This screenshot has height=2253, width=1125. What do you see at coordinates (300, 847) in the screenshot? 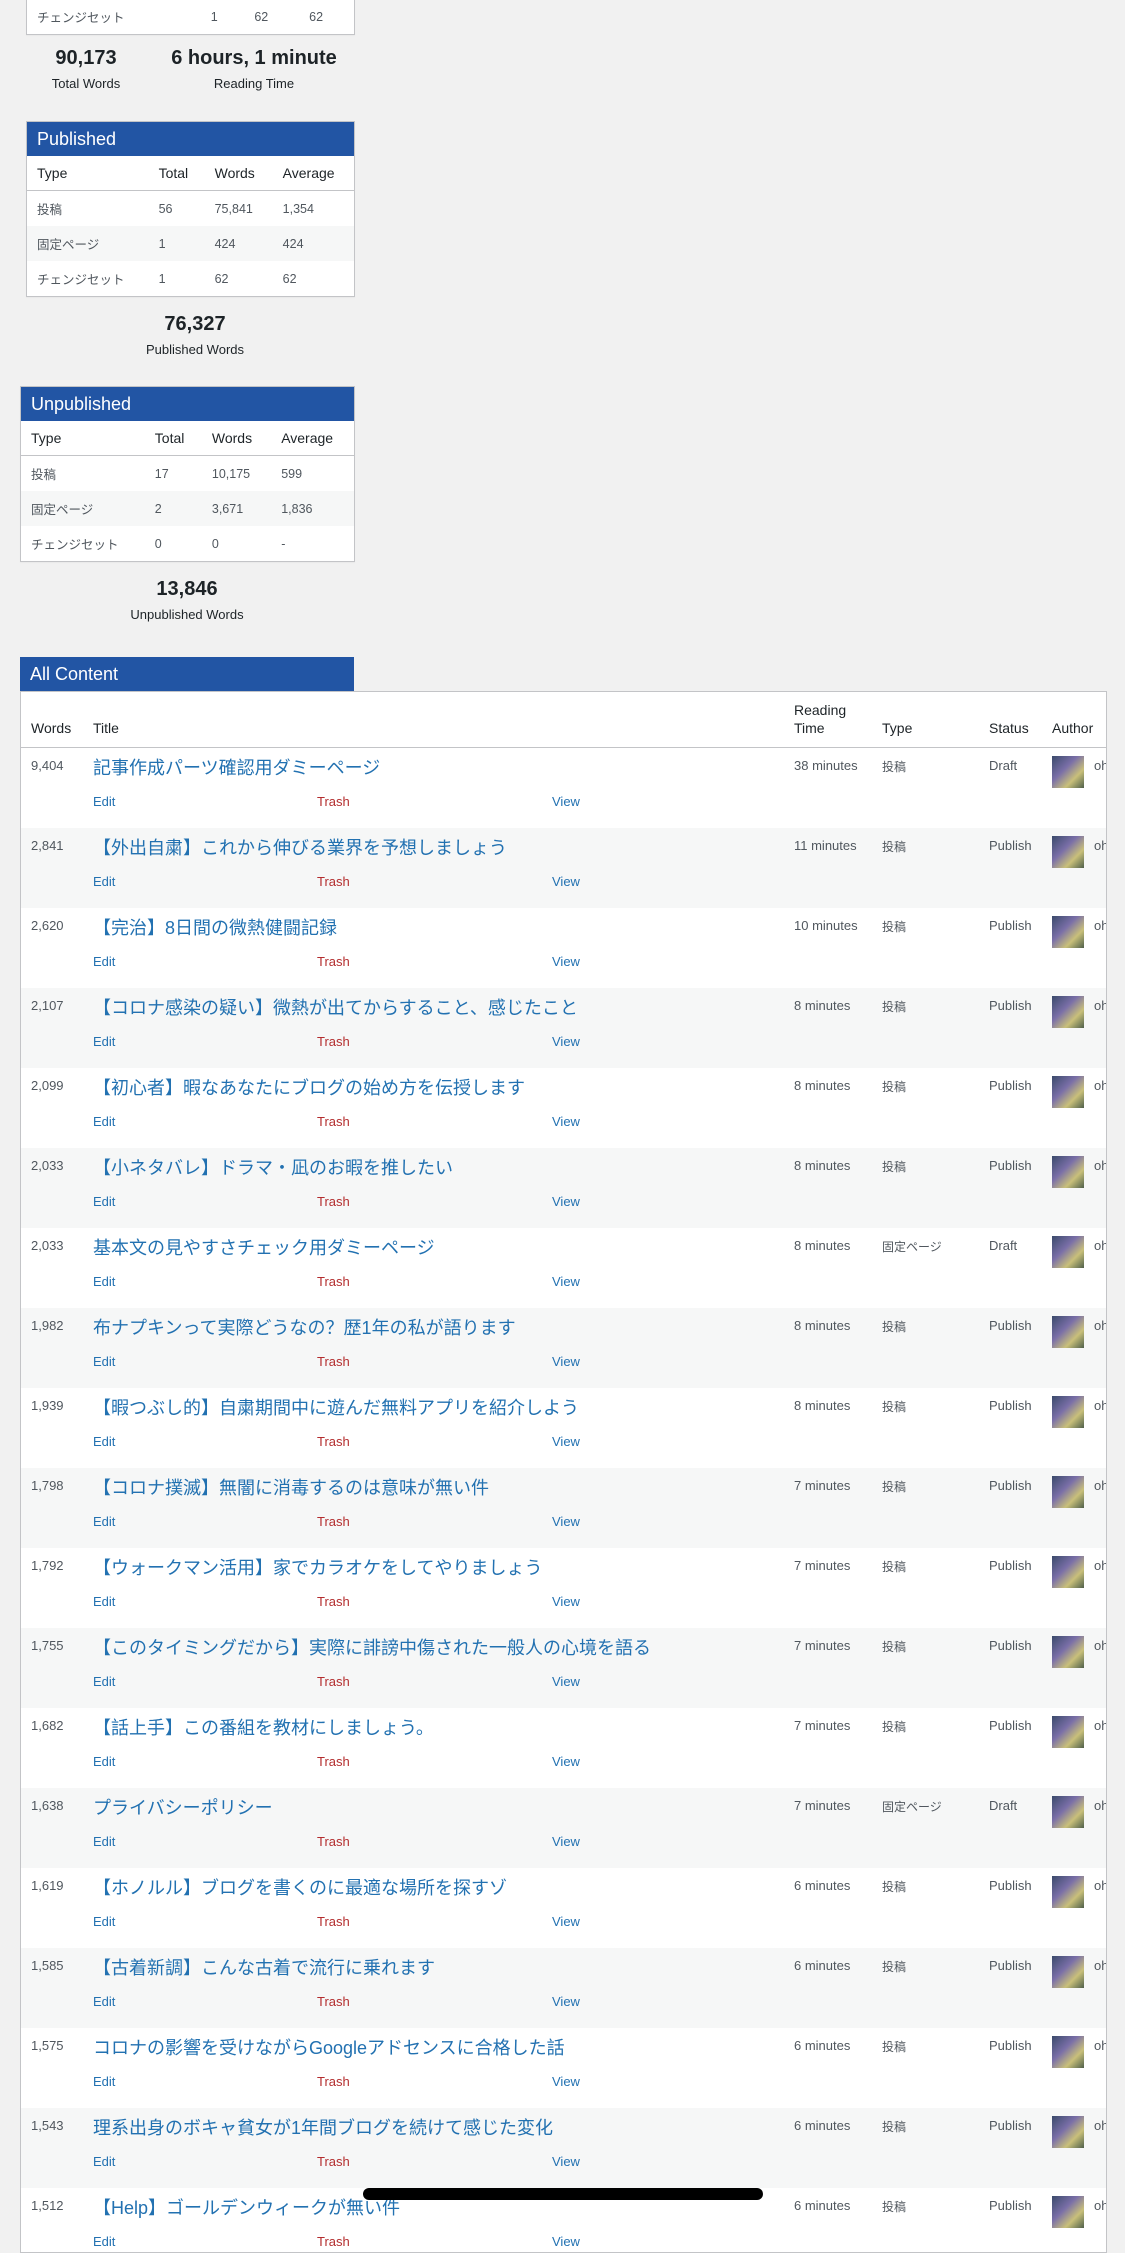
I see `post-title-link: 【外出自粛】これから伸びる業界を予想しましょう` at bounding box center [300, 847].